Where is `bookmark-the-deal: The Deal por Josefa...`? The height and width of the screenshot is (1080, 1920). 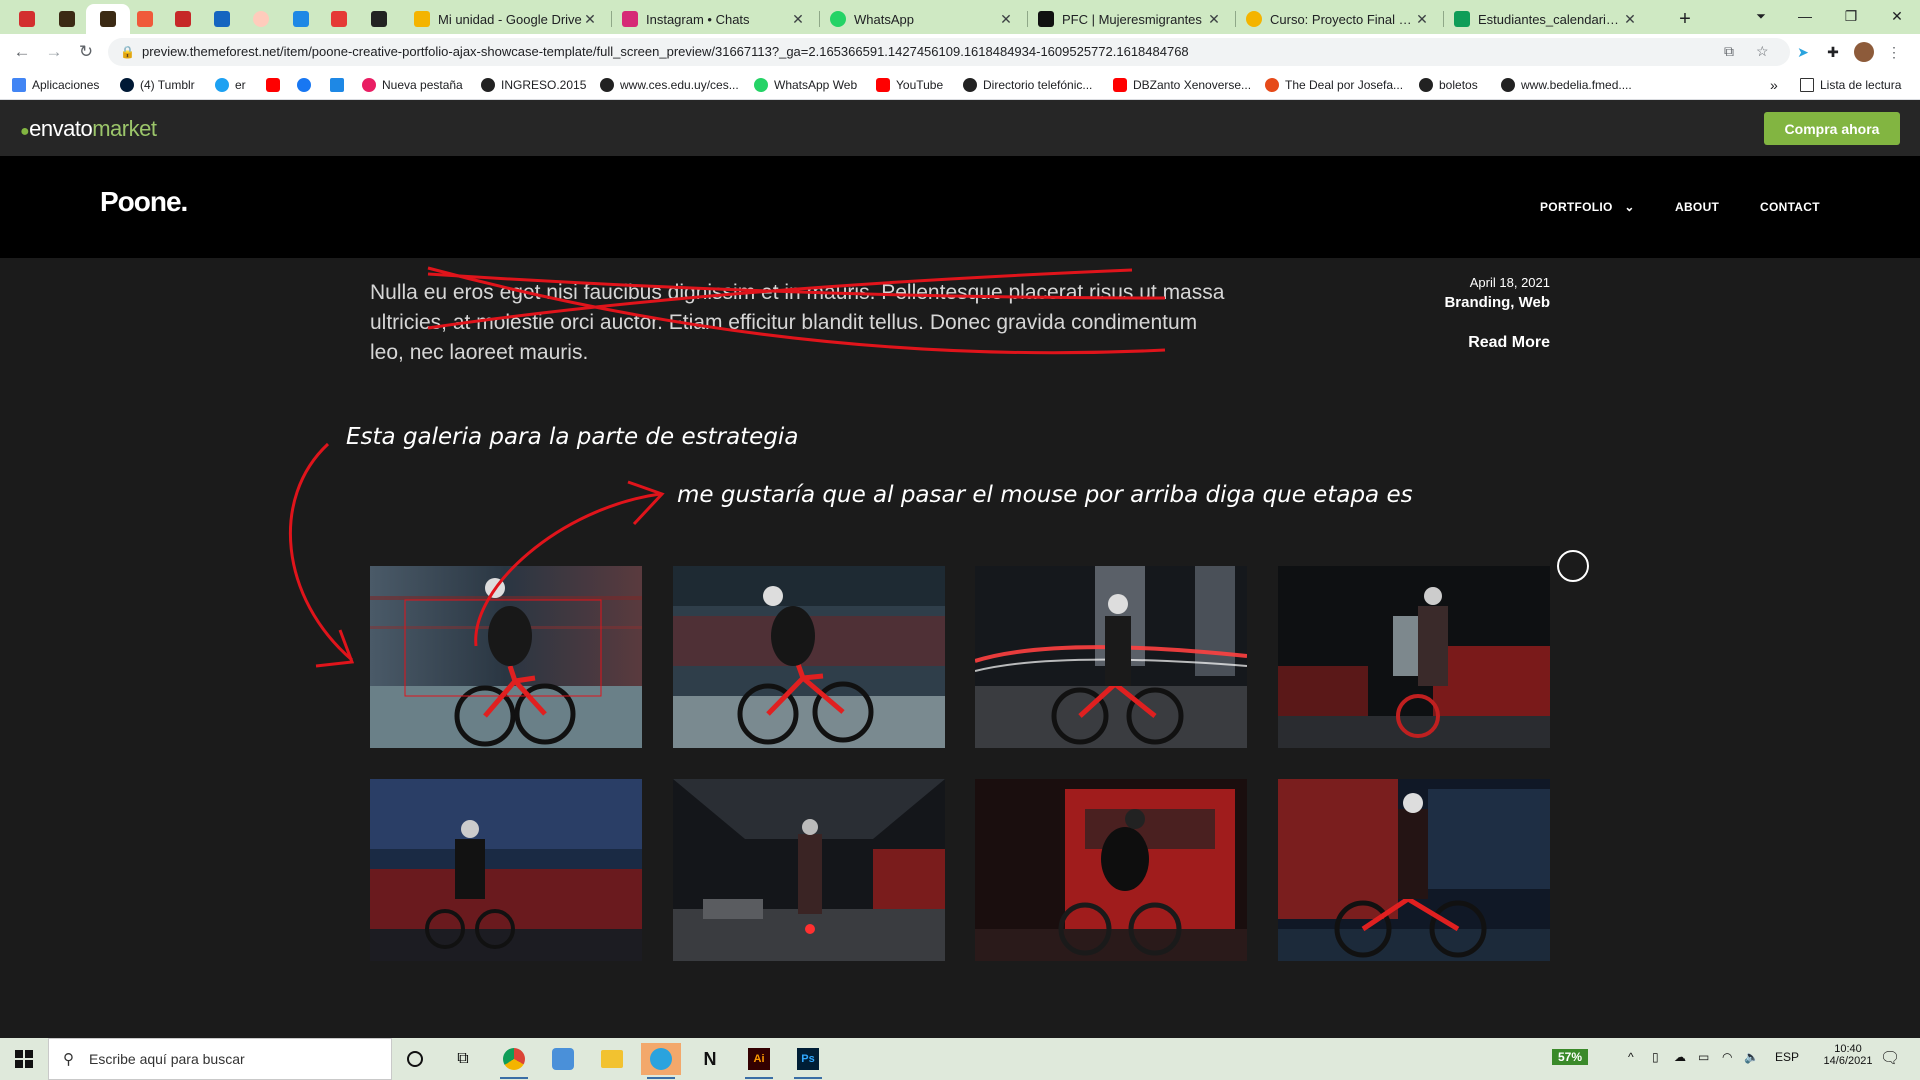
bookmark-the-deal: The Deal por Josefa... is located at coordinates (1334, 85).